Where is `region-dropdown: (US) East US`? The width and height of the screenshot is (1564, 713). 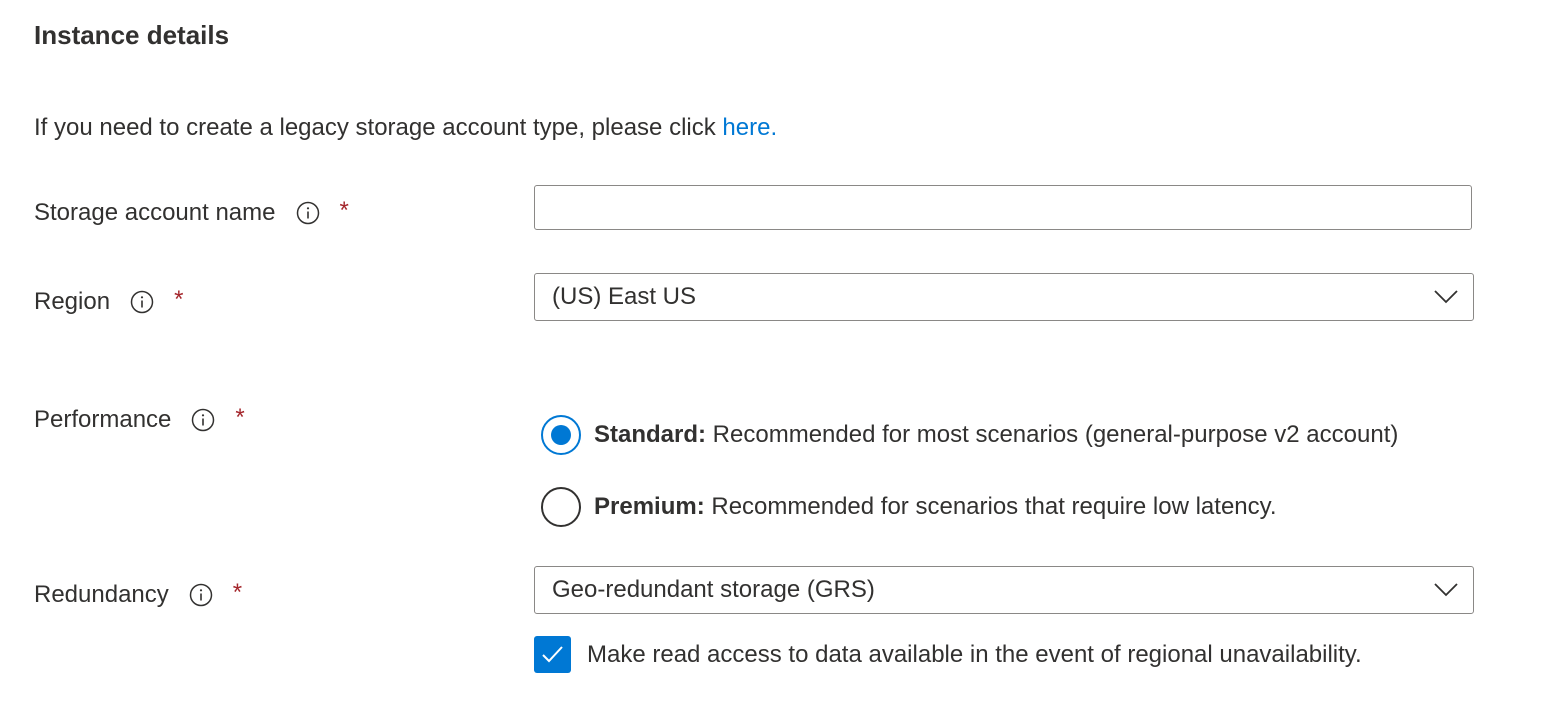
region-dropdown: (US) East US is located at coordinates (1004, 297).